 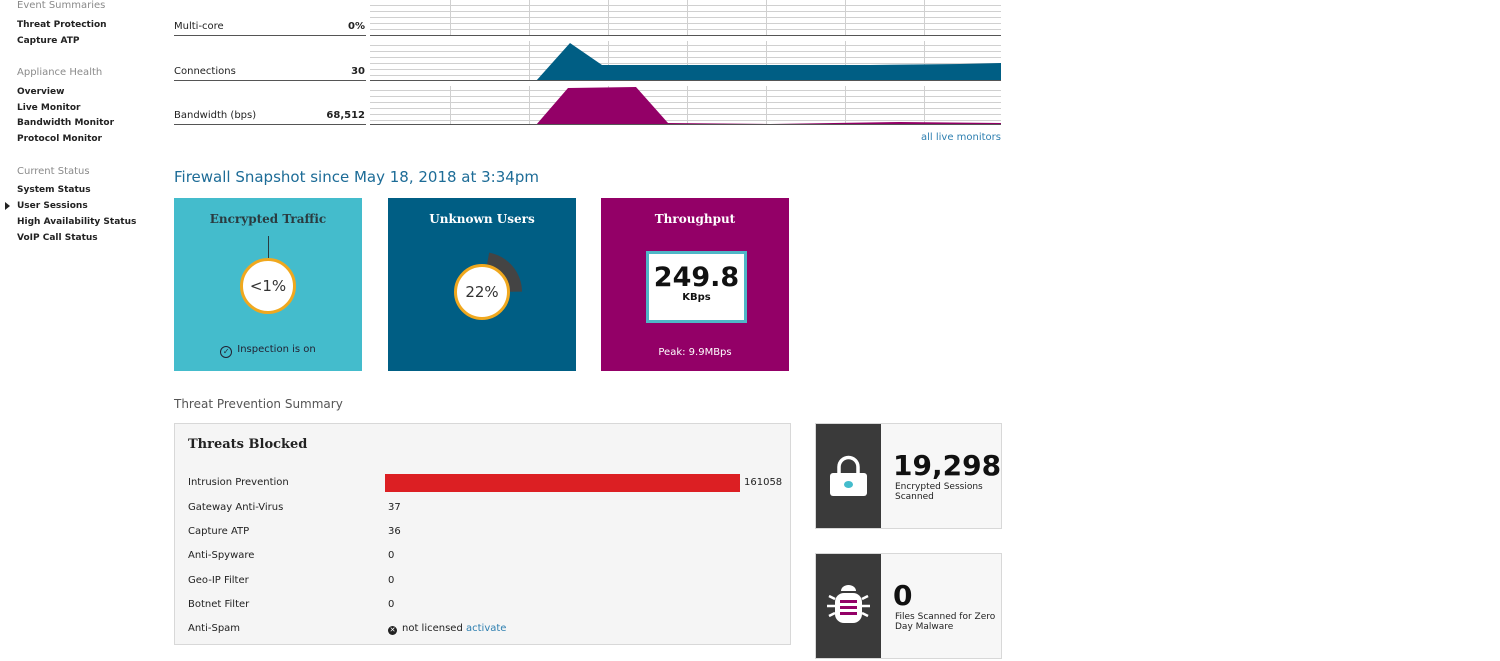 I want to click on inspection-status: ✓ Inspection is on, so click(x=268, y=351).